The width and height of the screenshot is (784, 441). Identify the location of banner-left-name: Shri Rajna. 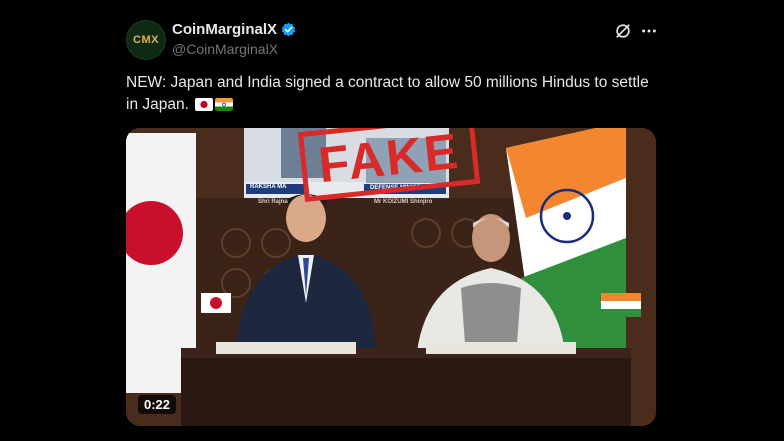
(273, 202).